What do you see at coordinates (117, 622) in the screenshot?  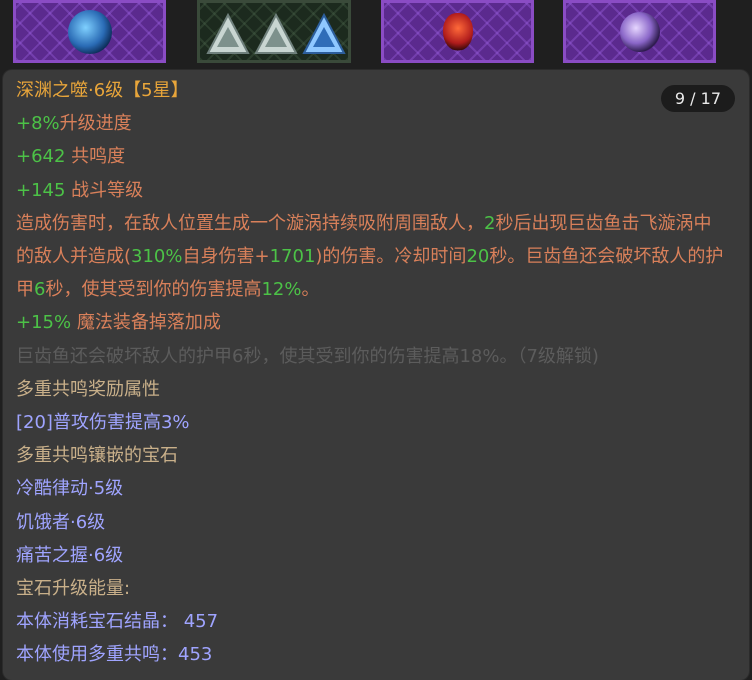 I see `energy-crystal-line: 本体消耗宝石结晶： 457` at bounding box center [117, 622].